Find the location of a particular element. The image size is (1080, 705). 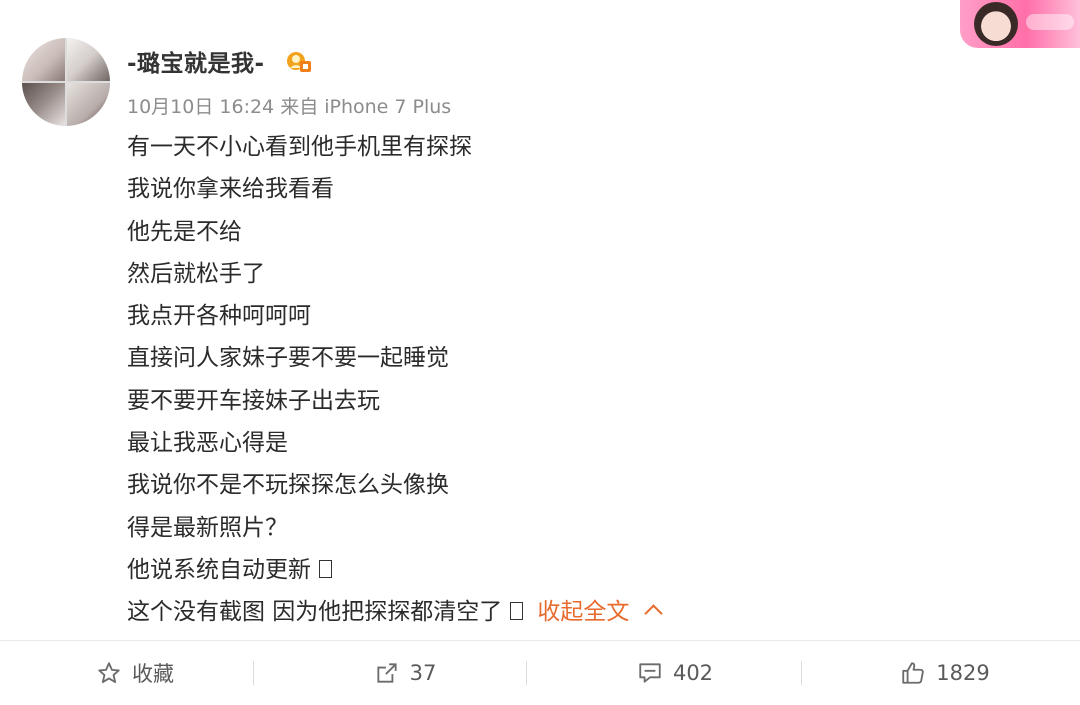

star-icon is located at coordinates (109, 673).